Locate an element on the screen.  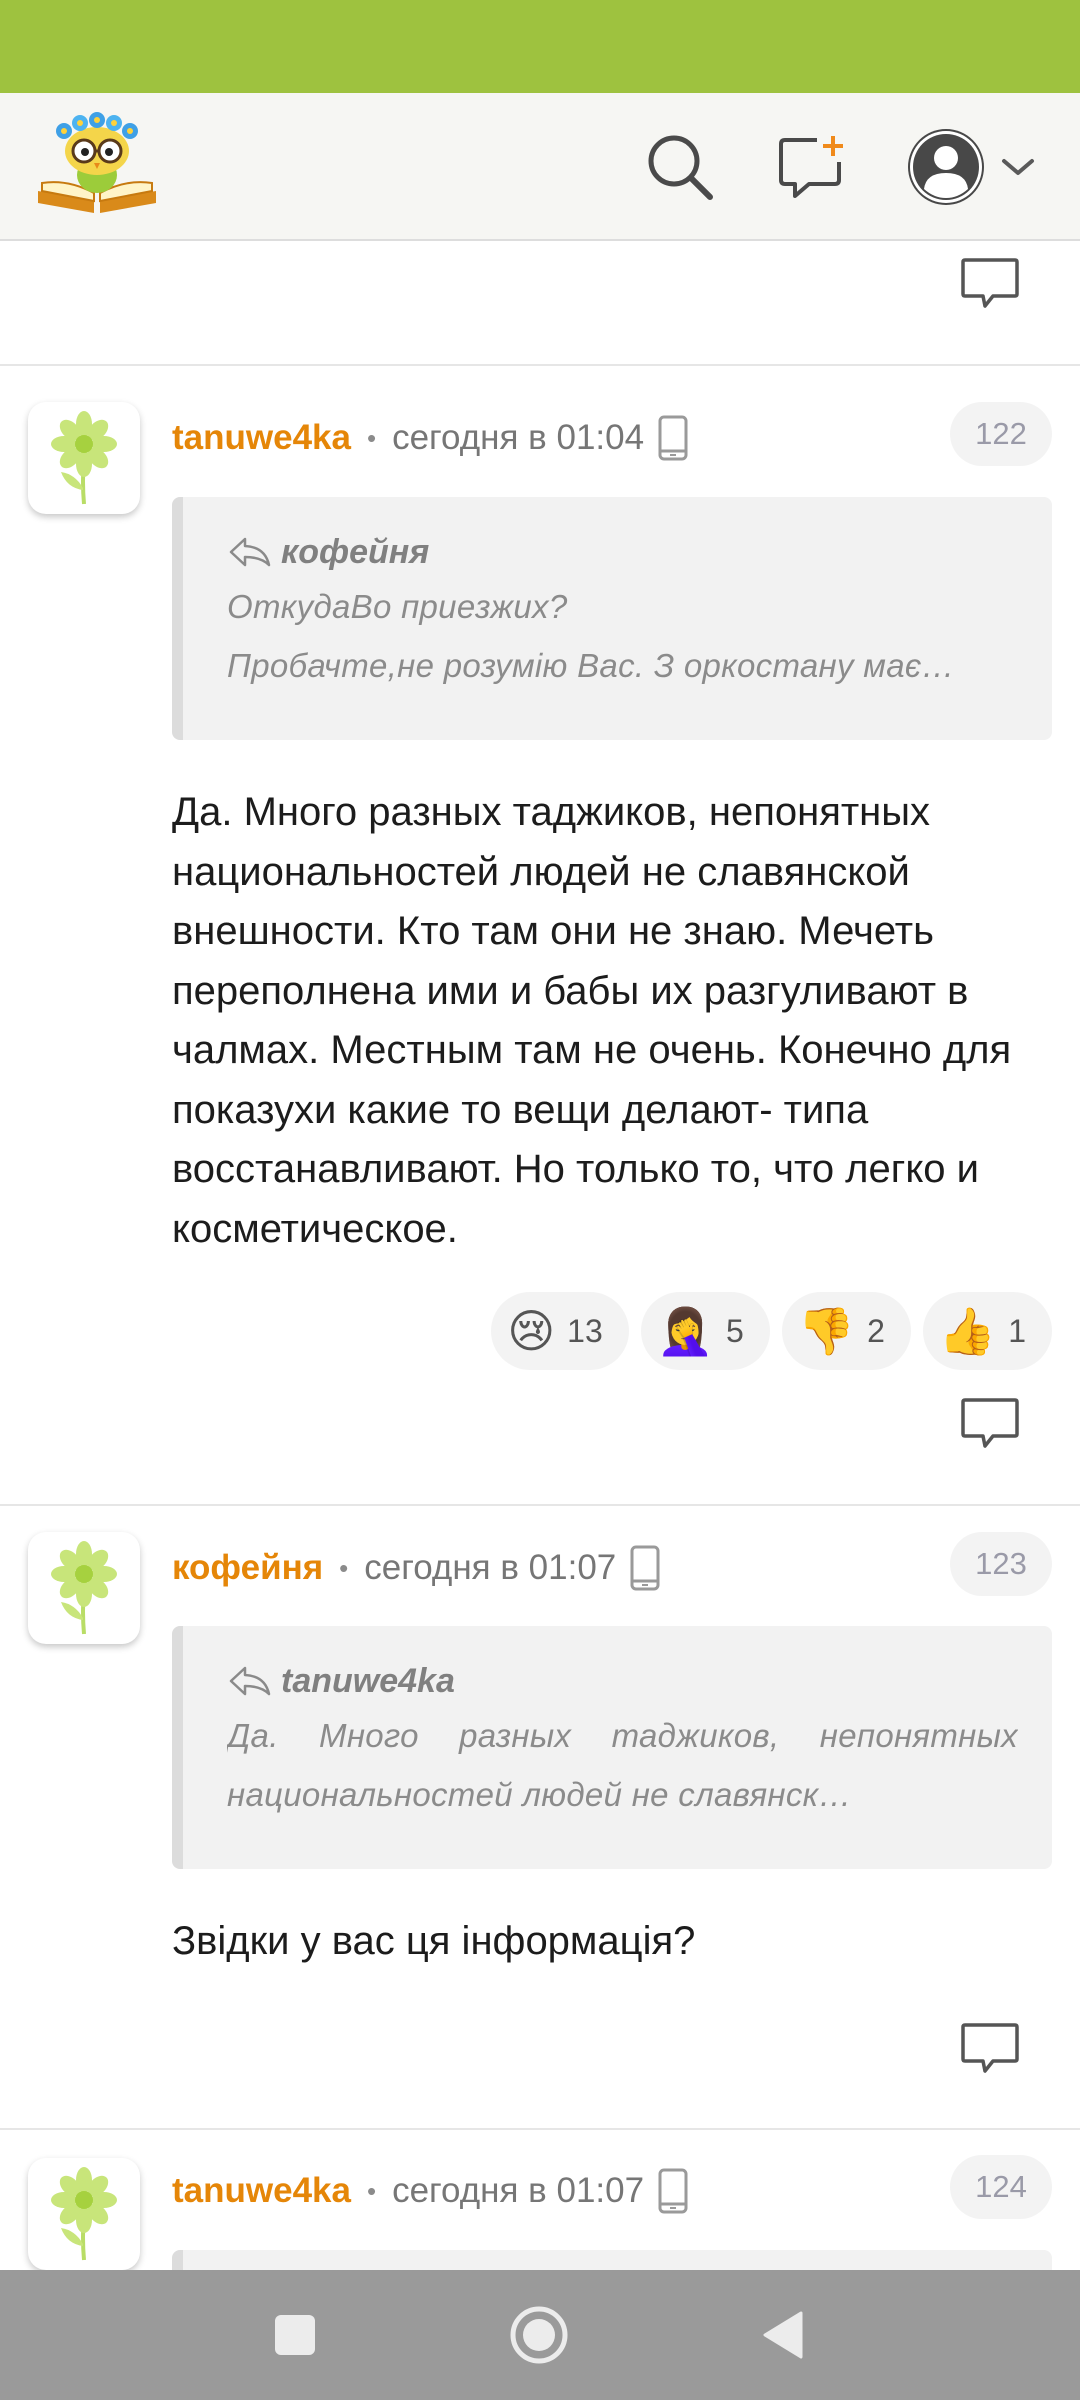
profile-menu-button is located at coordinates (970, 167).